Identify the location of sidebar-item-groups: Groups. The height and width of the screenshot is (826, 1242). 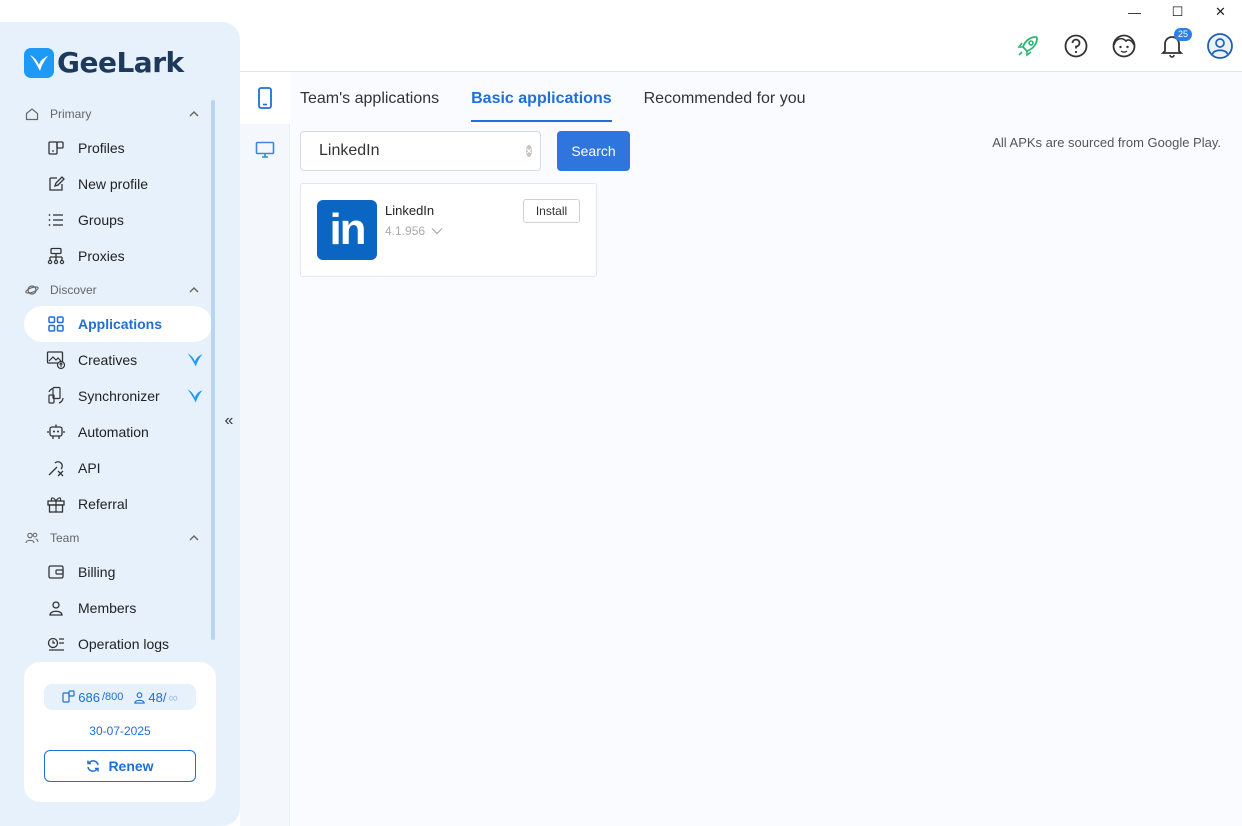
(106, 220).